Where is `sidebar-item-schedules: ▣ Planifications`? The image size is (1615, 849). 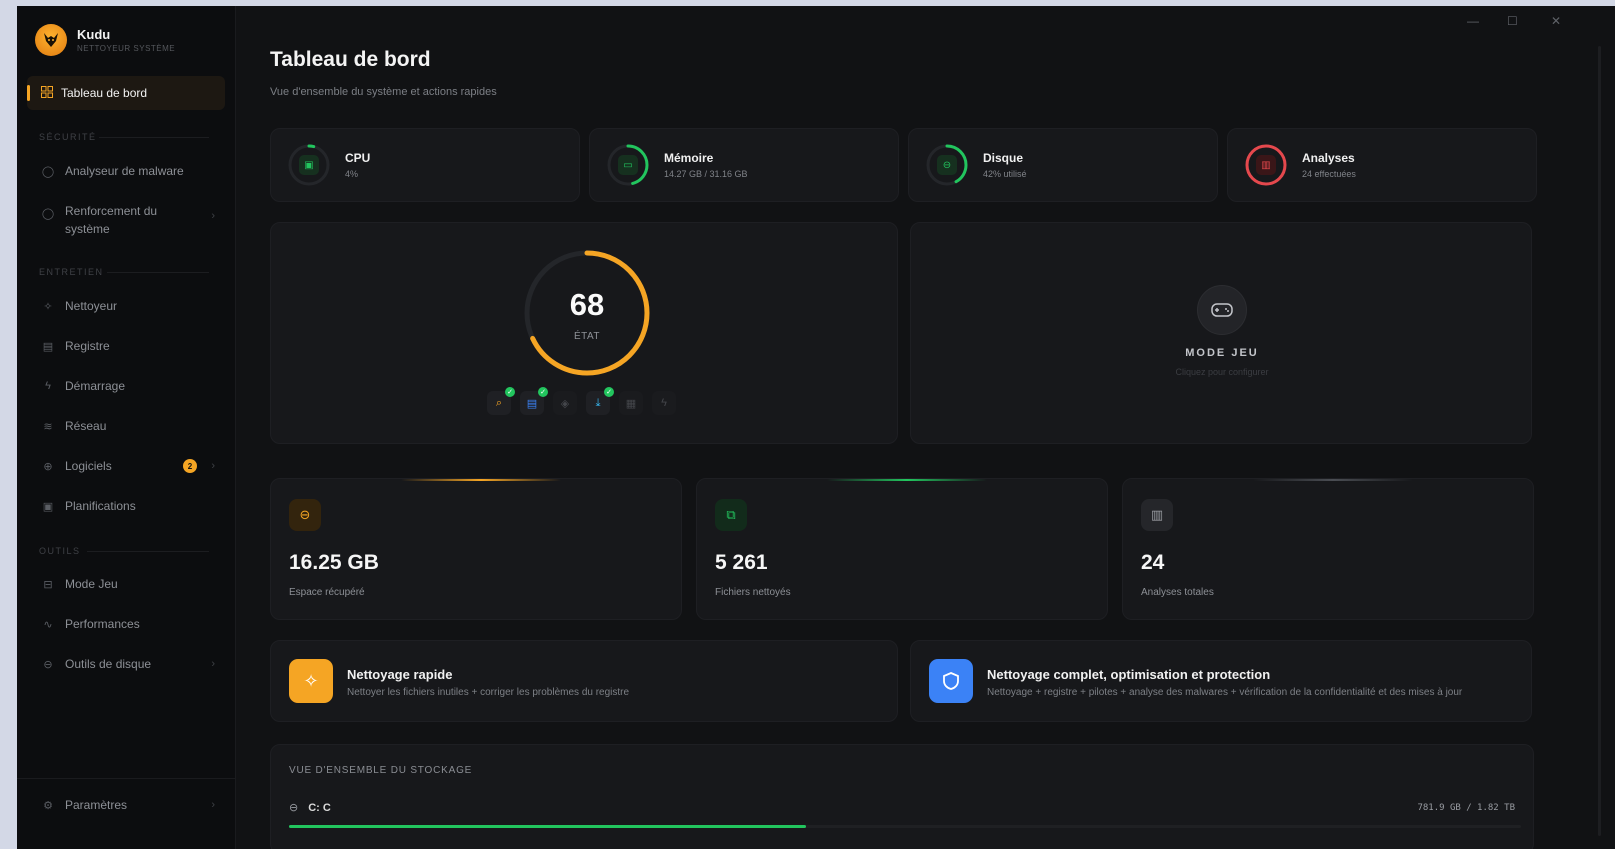 sidebar-item-schedules: ▣ Planifications is located at coordinates (126, 506).